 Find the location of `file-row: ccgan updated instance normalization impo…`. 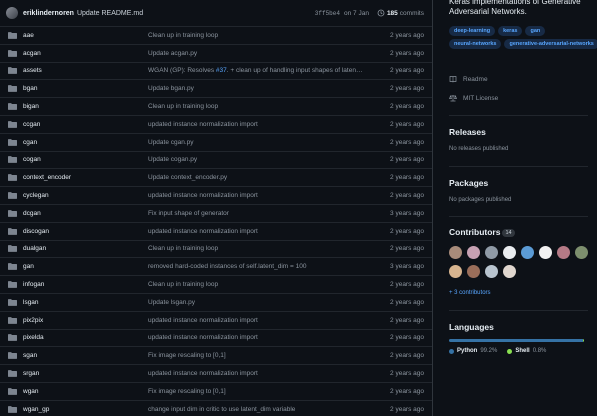

file-row: ccgan updated instance normalization impo… is located at coordinates (216, 125).